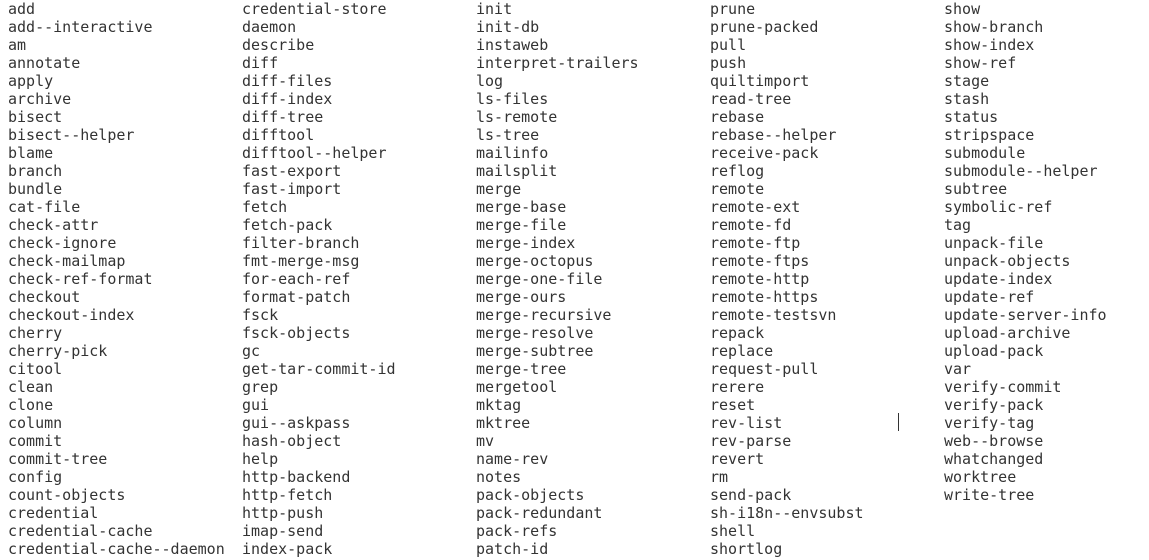 This screenshot has width=1149, height=560. What do you see at coordinates (35, 333) in the screenshot?
I see `command-name: cherry` at bounding box center [35, 333].